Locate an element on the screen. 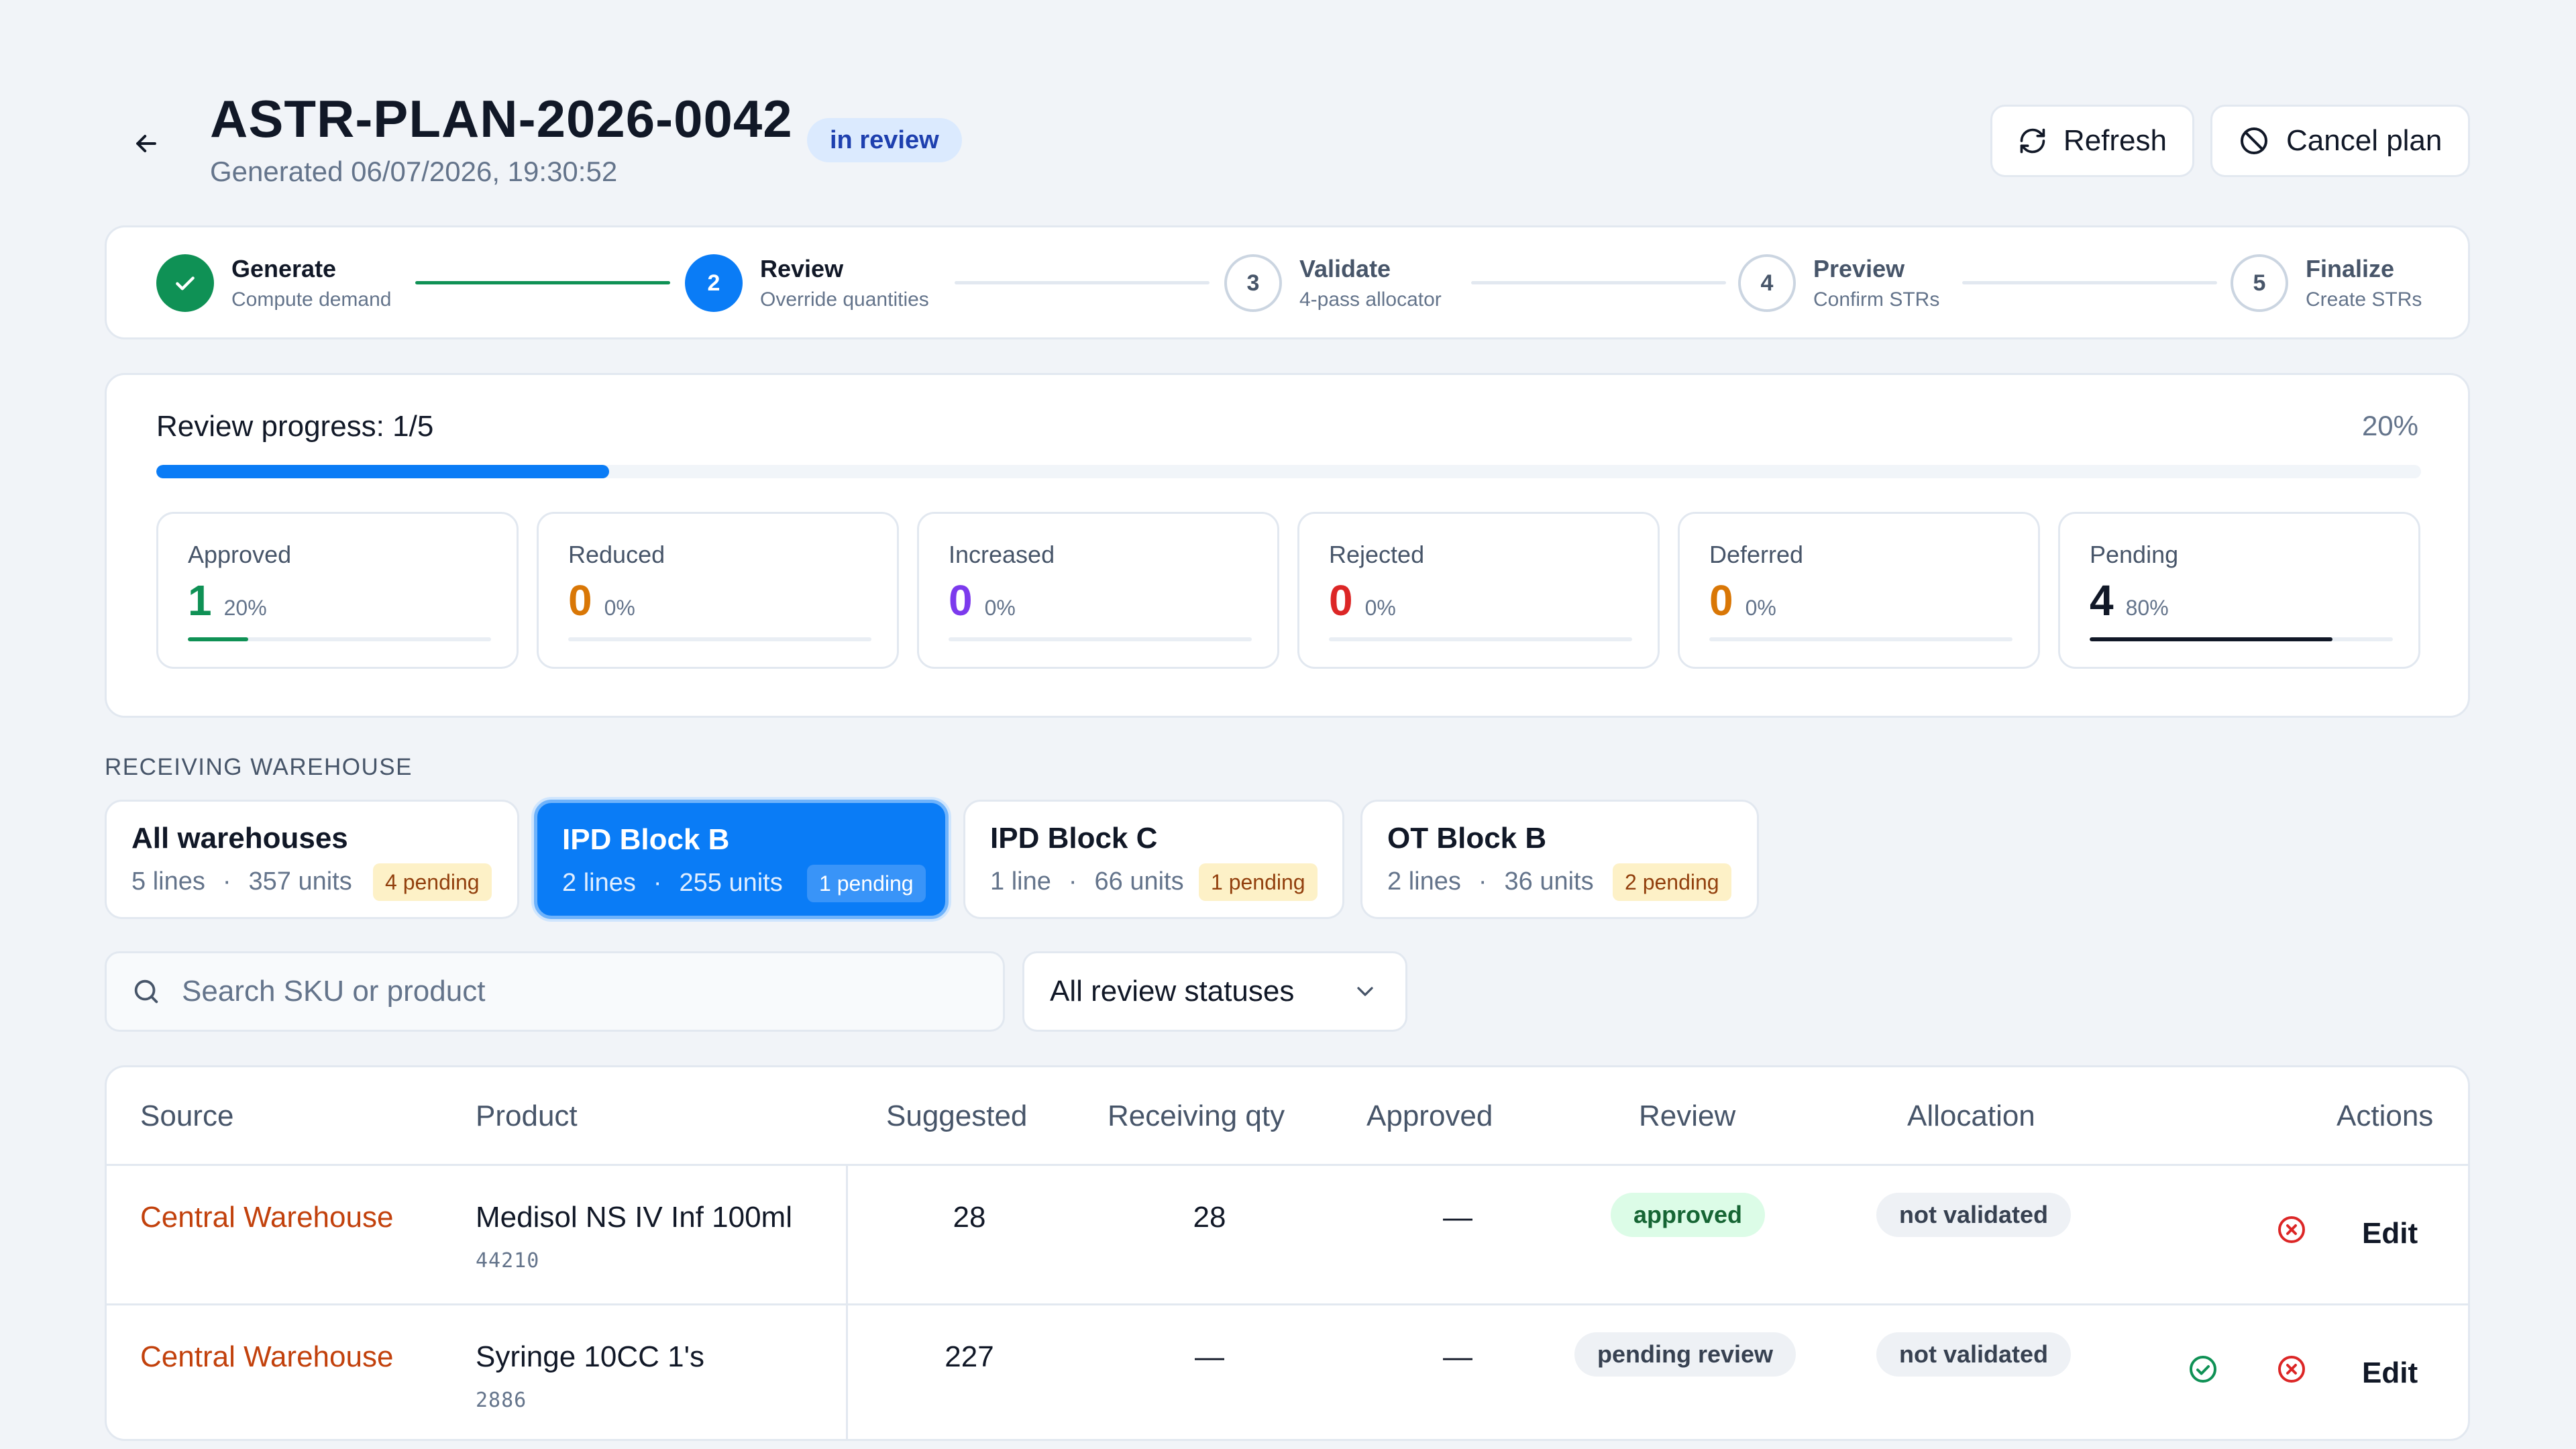 The height and width of the screenshot is (1449, 2576). stat-rejected: Rejected 0 0% is located at coordinates (1478, 590).